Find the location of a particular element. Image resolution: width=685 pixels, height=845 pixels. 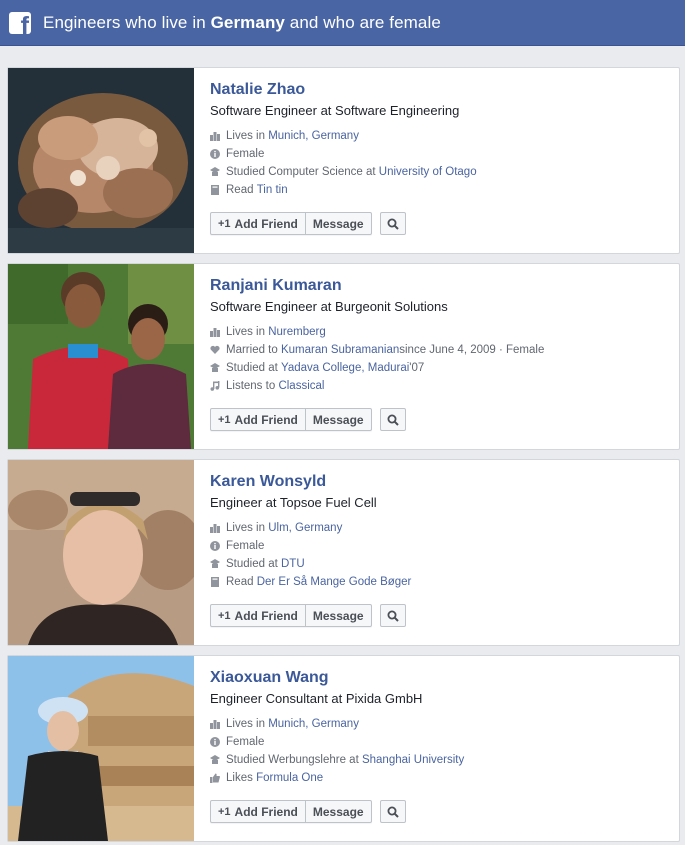

detail-link: Classical is located at coordinates (301, 386).